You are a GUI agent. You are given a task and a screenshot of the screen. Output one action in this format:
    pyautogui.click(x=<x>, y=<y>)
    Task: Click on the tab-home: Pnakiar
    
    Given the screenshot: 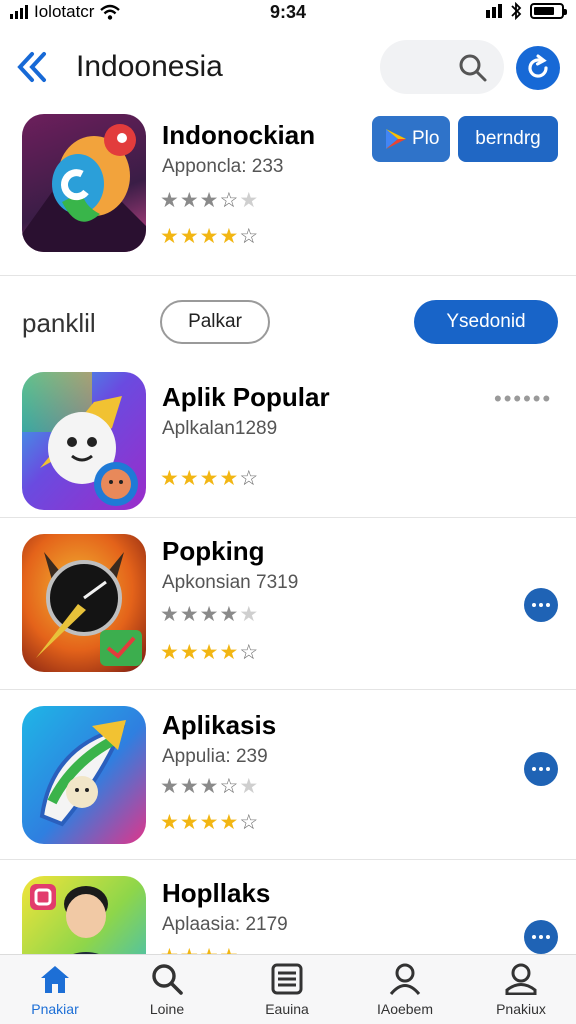 What is the action you would take?
    pyautogui.click(x=55, y=990)
    